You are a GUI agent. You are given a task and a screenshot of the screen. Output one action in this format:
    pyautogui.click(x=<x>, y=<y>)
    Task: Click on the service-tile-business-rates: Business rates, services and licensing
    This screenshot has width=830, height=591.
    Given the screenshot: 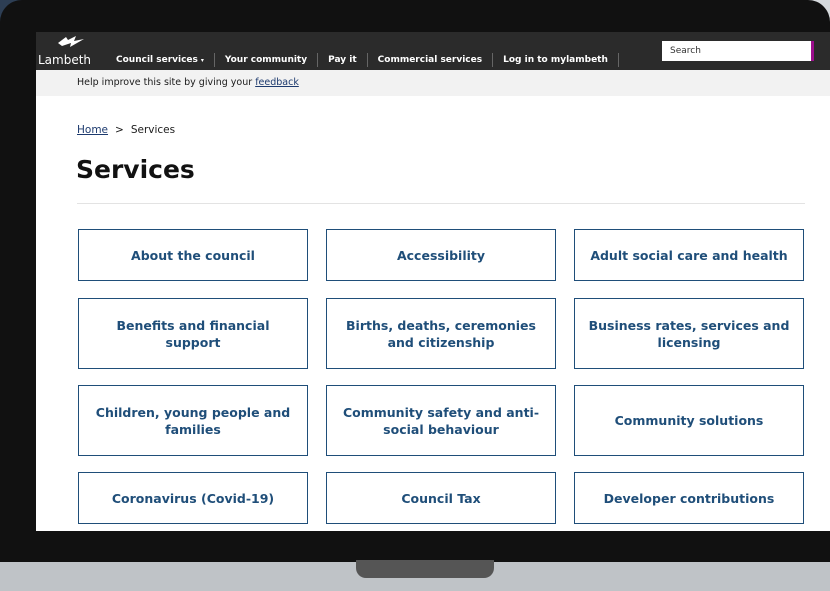 What is the action you would take?
    pyautogui.click(x=689, y=333)
    